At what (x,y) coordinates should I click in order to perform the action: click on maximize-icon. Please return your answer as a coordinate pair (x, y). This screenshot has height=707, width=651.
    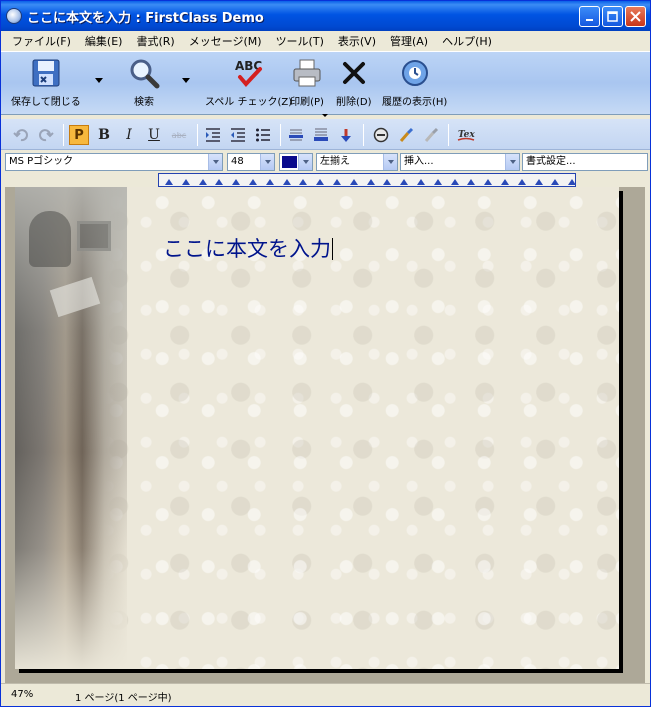
    Looking at the image, I should click on (612, 16).